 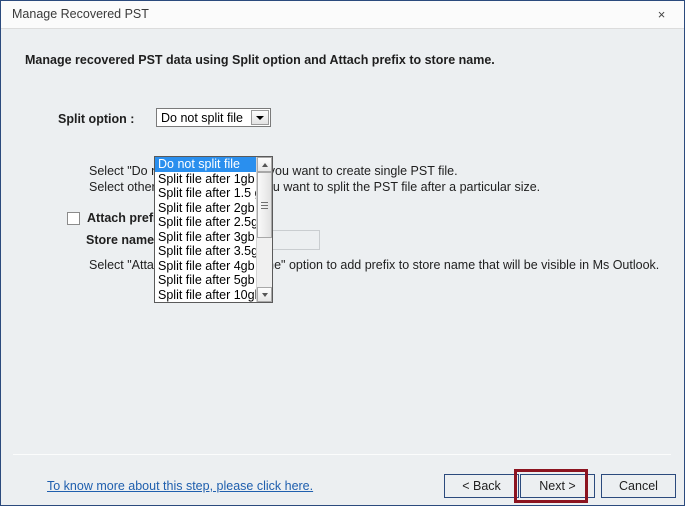 What do you see at coordinates (205, 193) in the screenshot?
I see `dropdown-option: Split file after 1.5 gb` at bounding box center [205, 193].